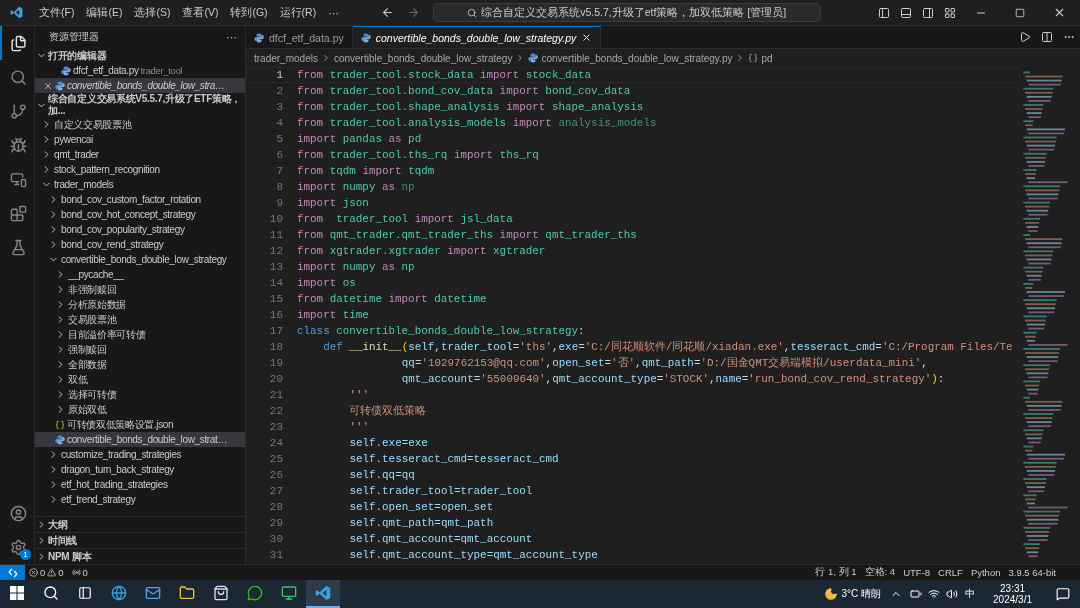 The height and width of the screenshot is (608, 1080). What do you see at coordinates (140, 469) in the screenshot?
I see `tree-item: dragon_turn_back_strategy` at bounding box center [140, 469].